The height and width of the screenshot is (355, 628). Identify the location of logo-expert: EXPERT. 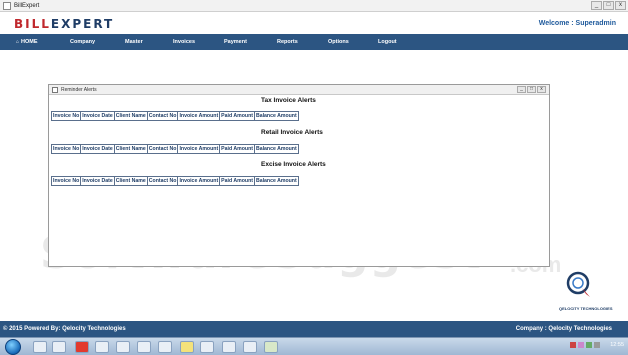
(82, 24).